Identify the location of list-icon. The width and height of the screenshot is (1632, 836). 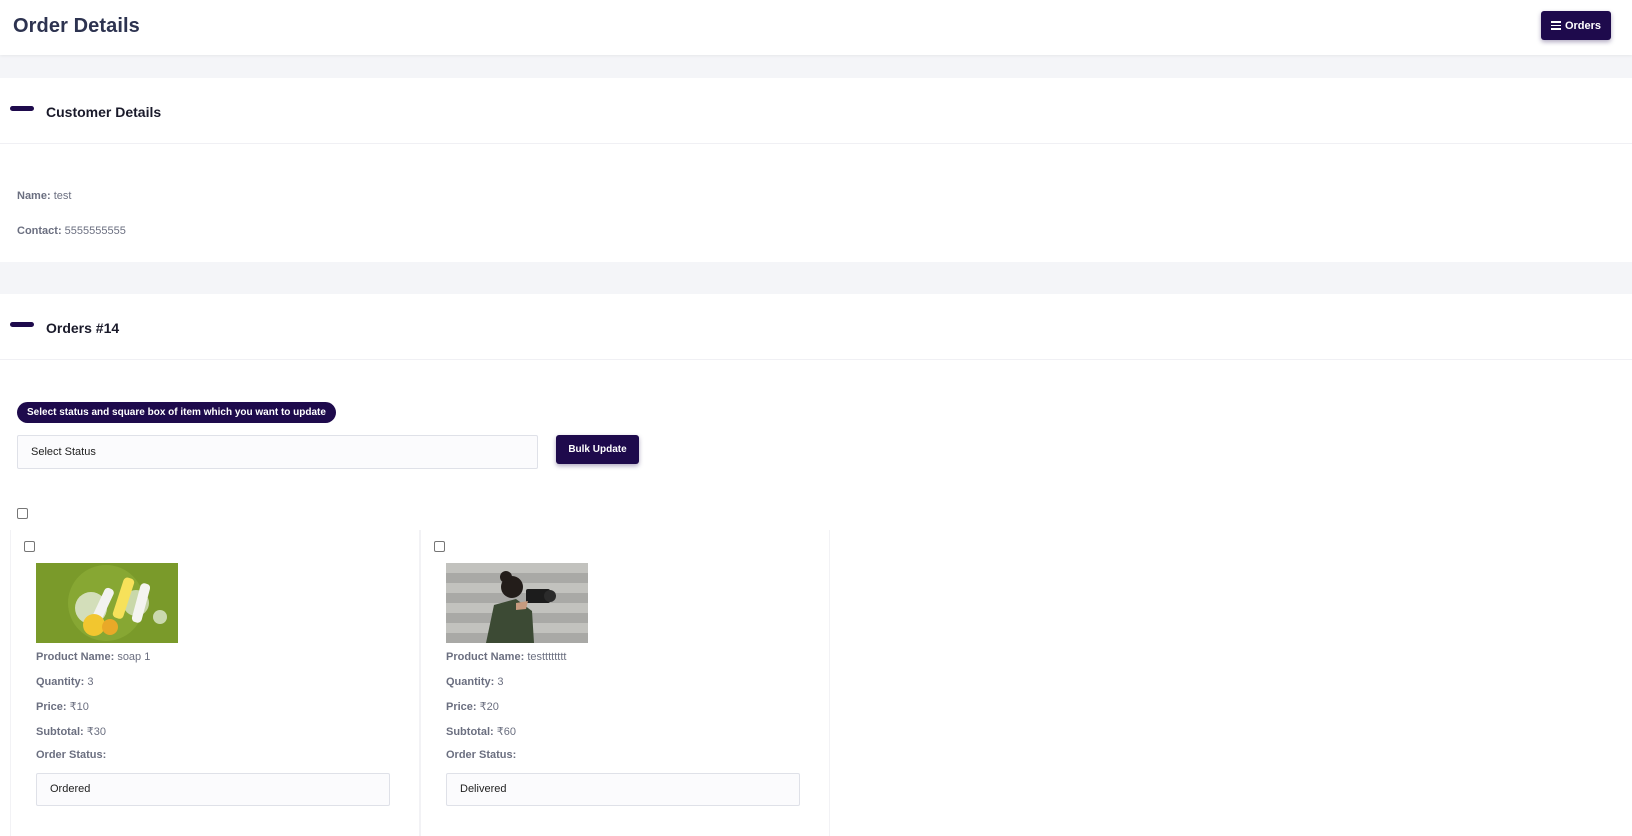
(1555, 25).